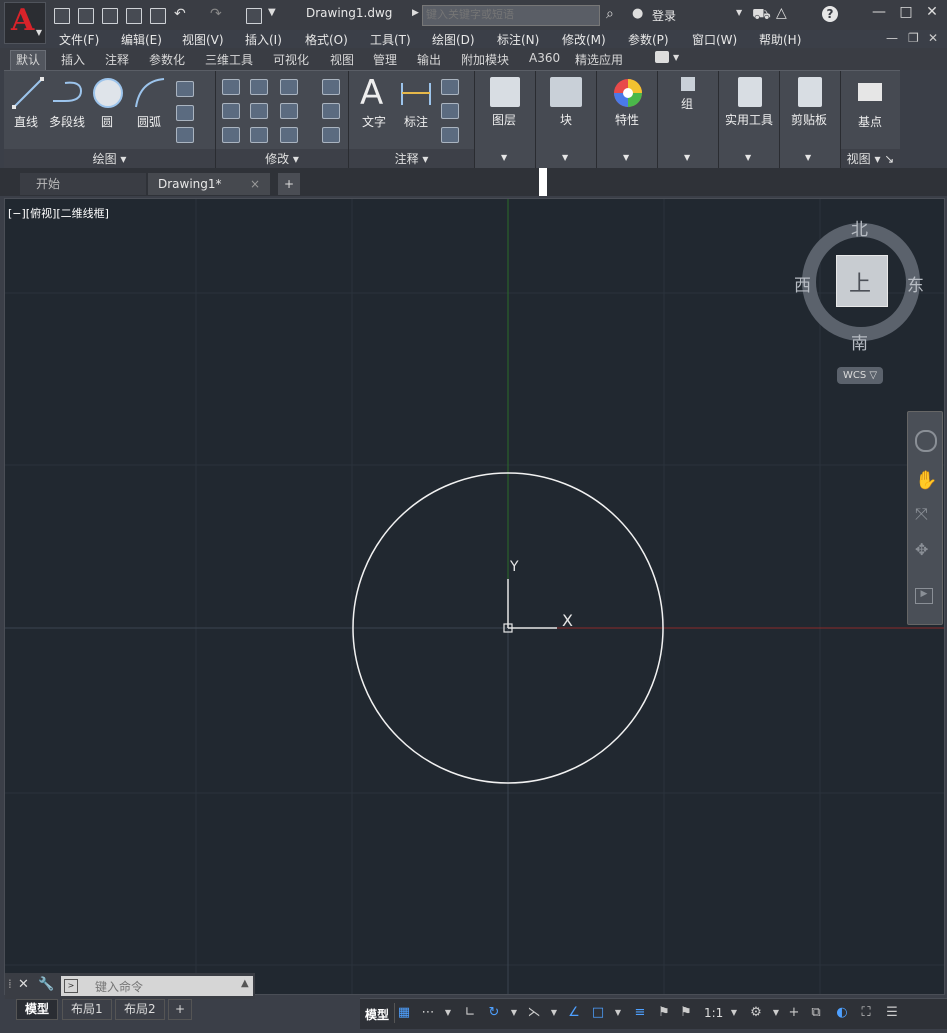 This screenshot has width=947, height=1033. I want to click on move-icon, so click(231, 87).